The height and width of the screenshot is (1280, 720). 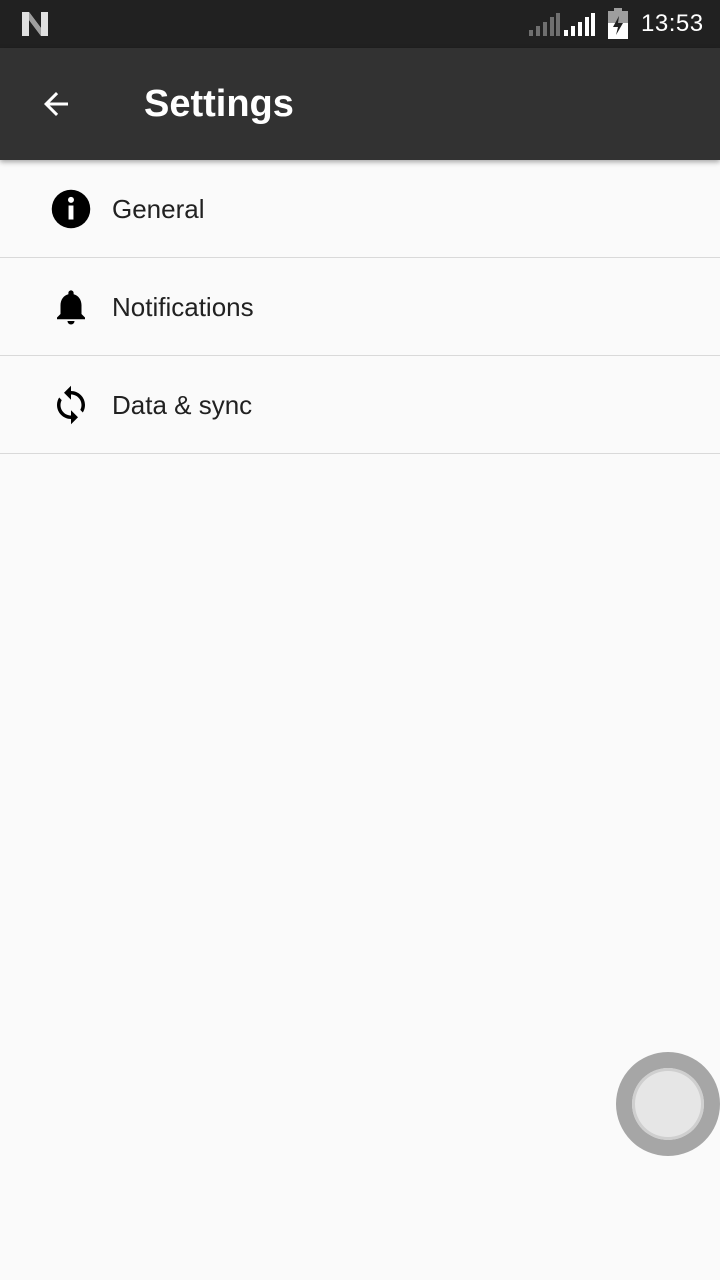 What do you see at coordinates (360, 209) in the screenshot?
I see `settings-item-general: General` at bounding box center [360, 209].